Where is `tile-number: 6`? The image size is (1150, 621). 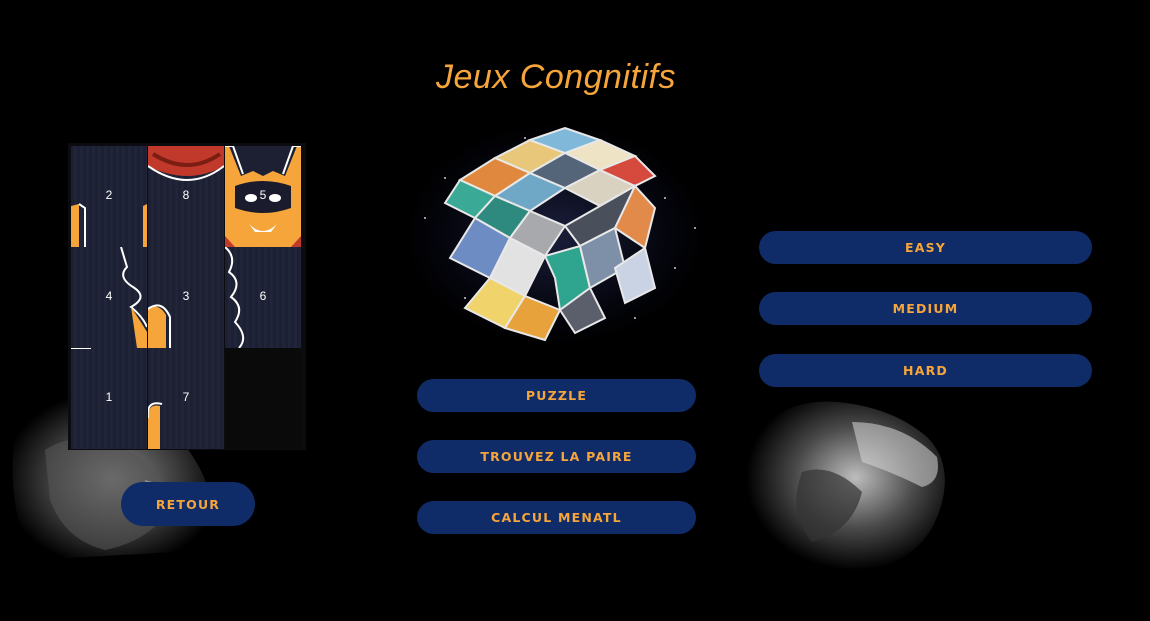 tile-number: 6 is located at coordinates (263, 296).